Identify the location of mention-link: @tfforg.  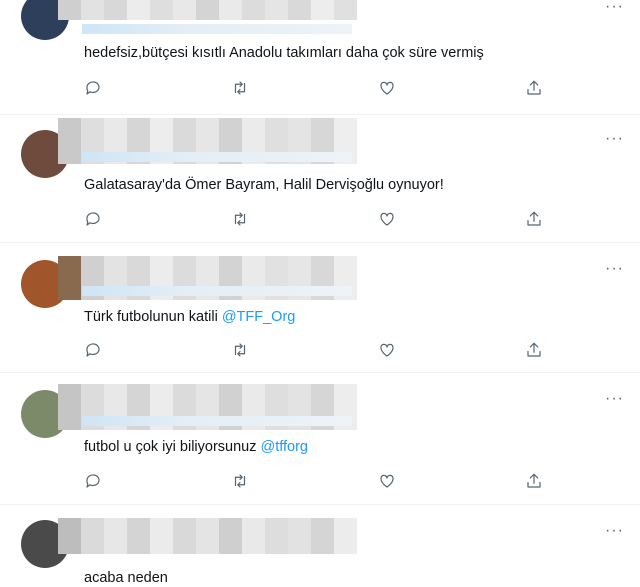
(285, 447).